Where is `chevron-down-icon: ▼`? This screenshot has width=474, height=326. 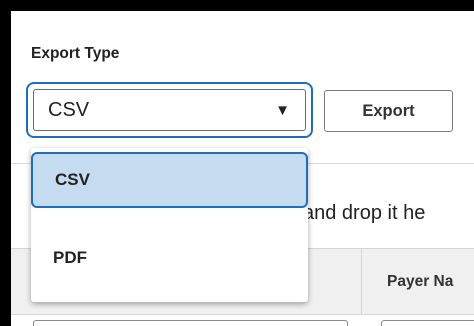 chevron-down-icon: ▼ is located at coordinates (282, 110).